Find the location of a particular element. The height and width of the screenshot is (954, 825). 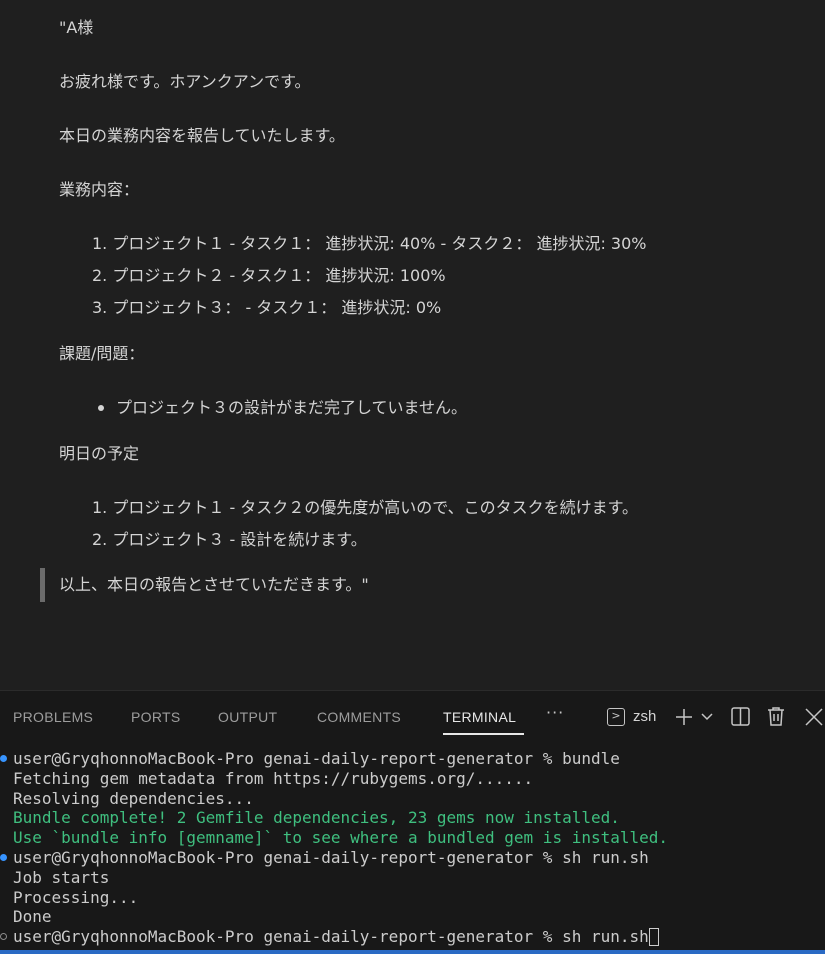

blockquote-bar is located at coordinates (42, 585).